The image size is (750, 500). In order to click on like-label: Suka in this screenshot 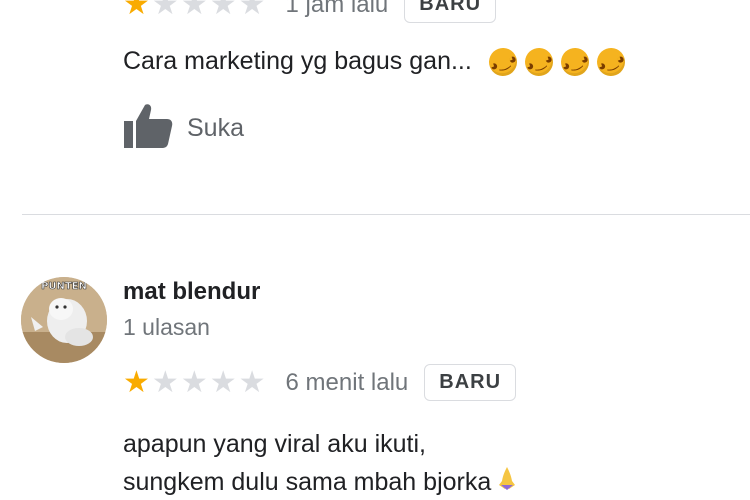, I will do `click(215, 128)`.